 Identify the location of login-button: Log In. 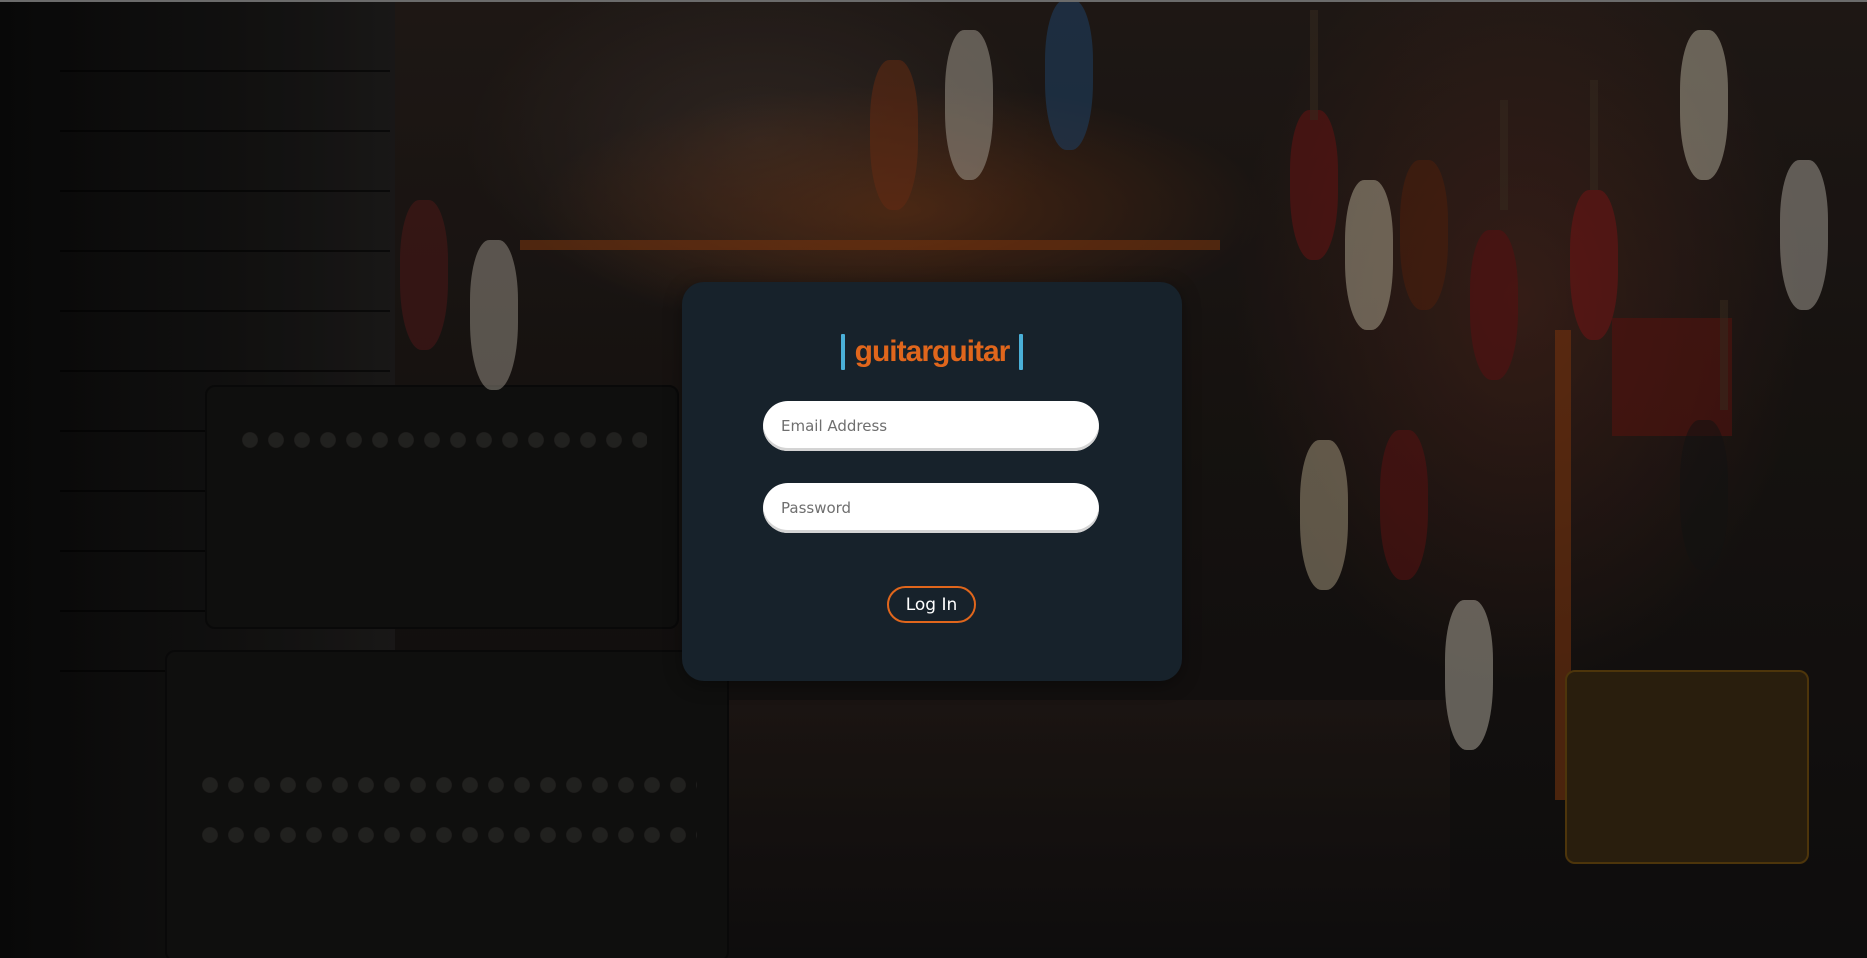
(931, 604).